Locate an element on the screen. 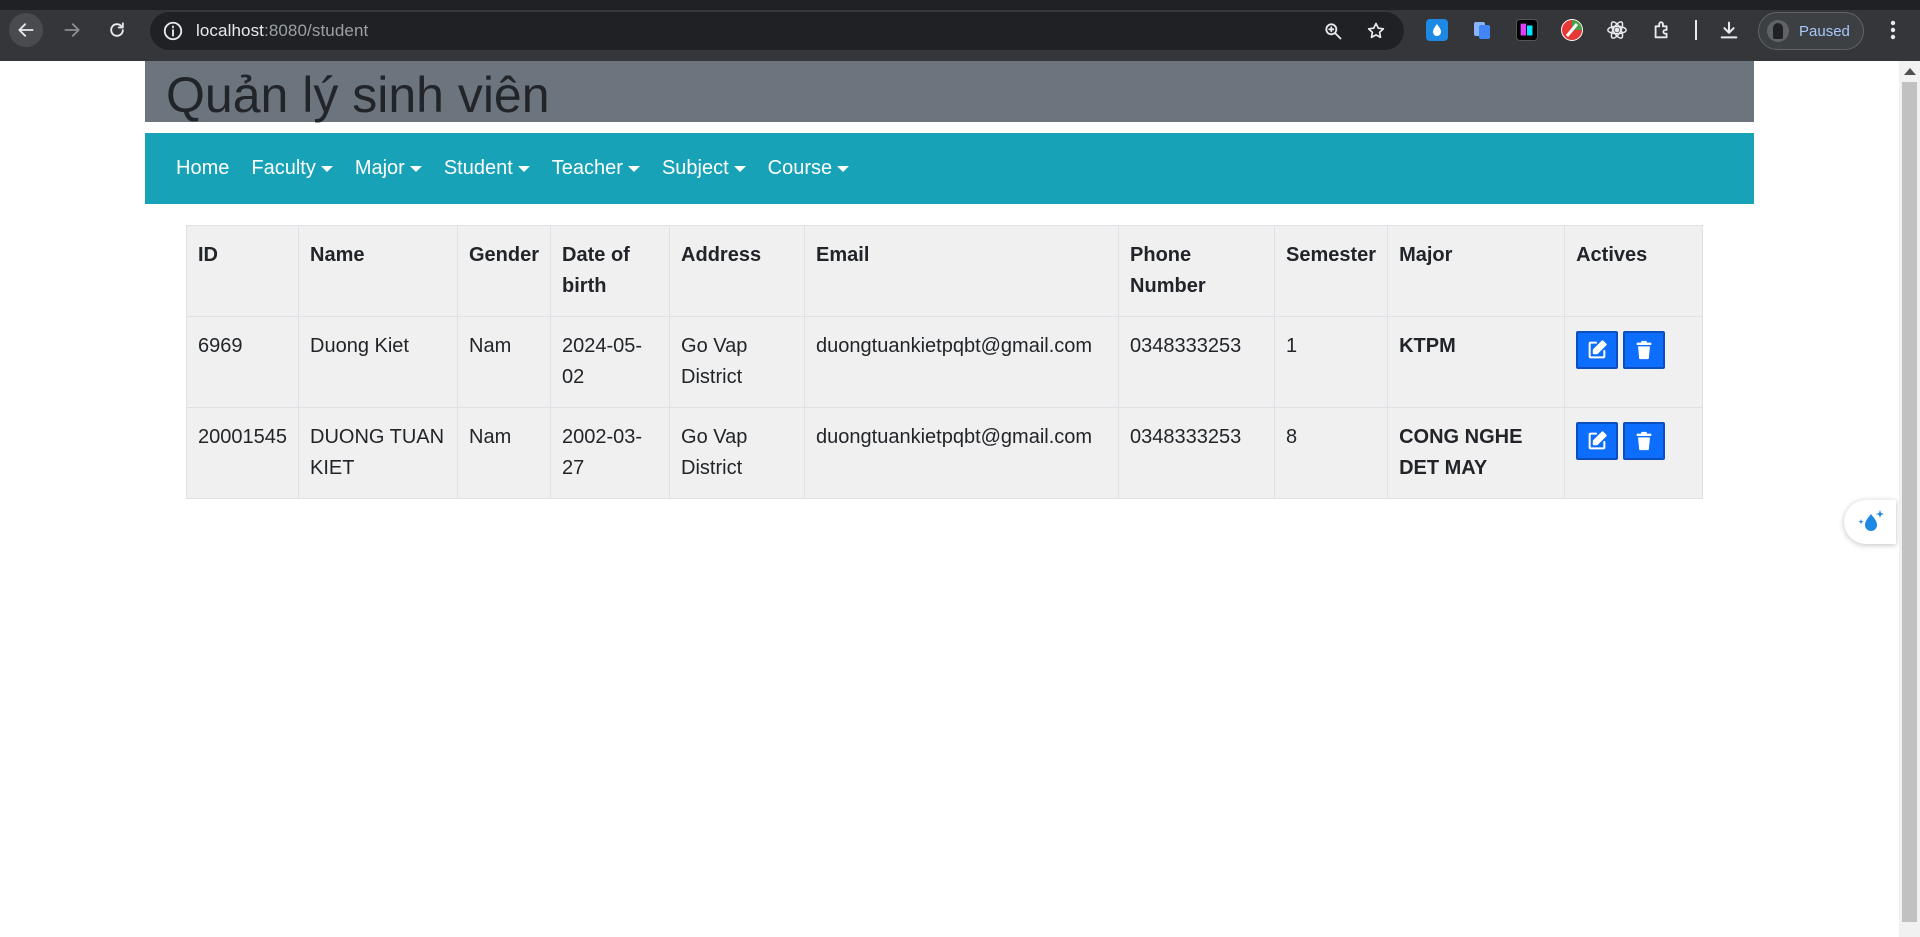 This screenshot has width=1920, height=937. column-header: Gender is located at coordinates (504, 271).